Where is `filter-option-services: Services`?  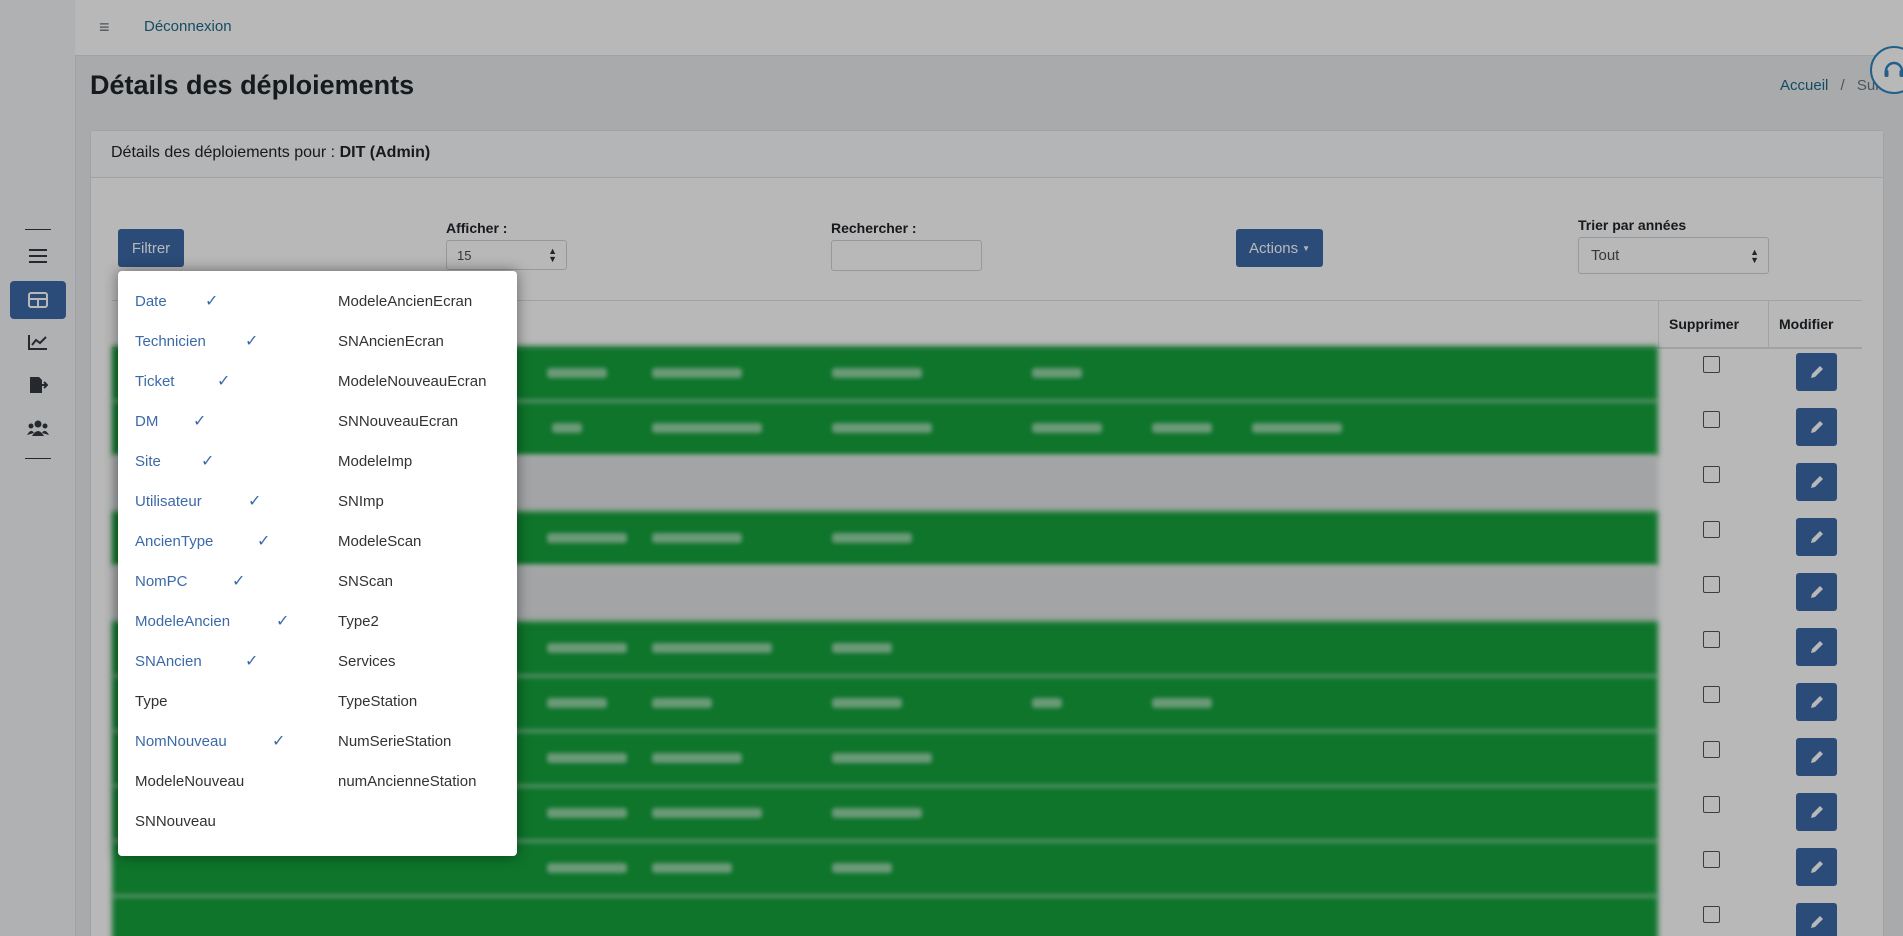 filter-option-services: Services is located at coordinates (367, 662).